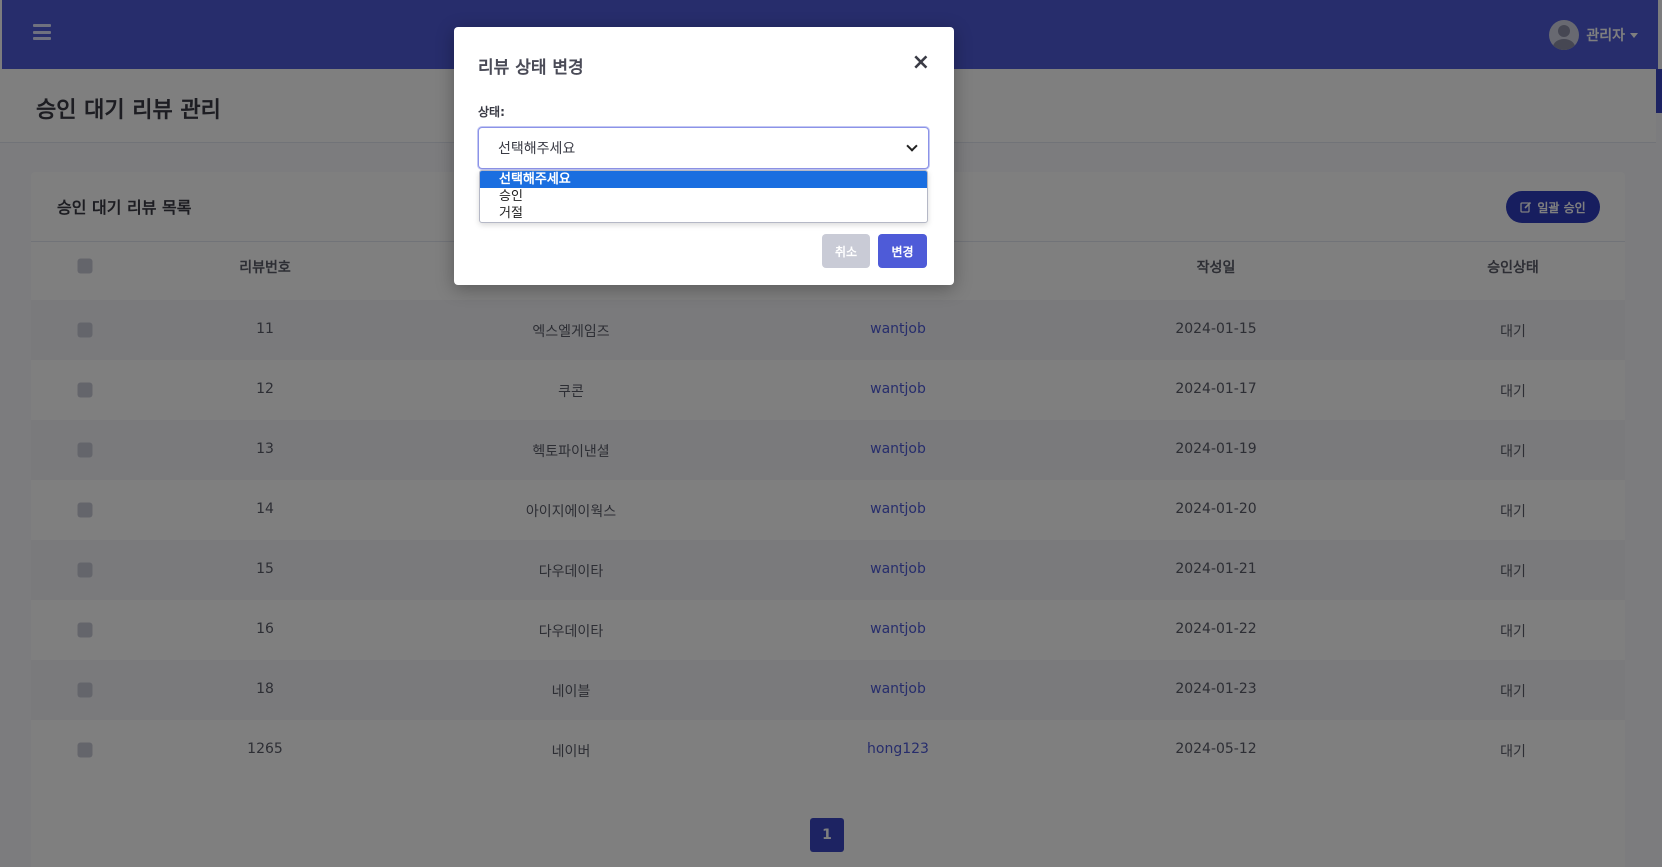 This screenshot has height=867, width=1662. Describe the element at coordinates (537, 149) in the screenshot. I see `status-select-value: 선택해주세요` at that location.